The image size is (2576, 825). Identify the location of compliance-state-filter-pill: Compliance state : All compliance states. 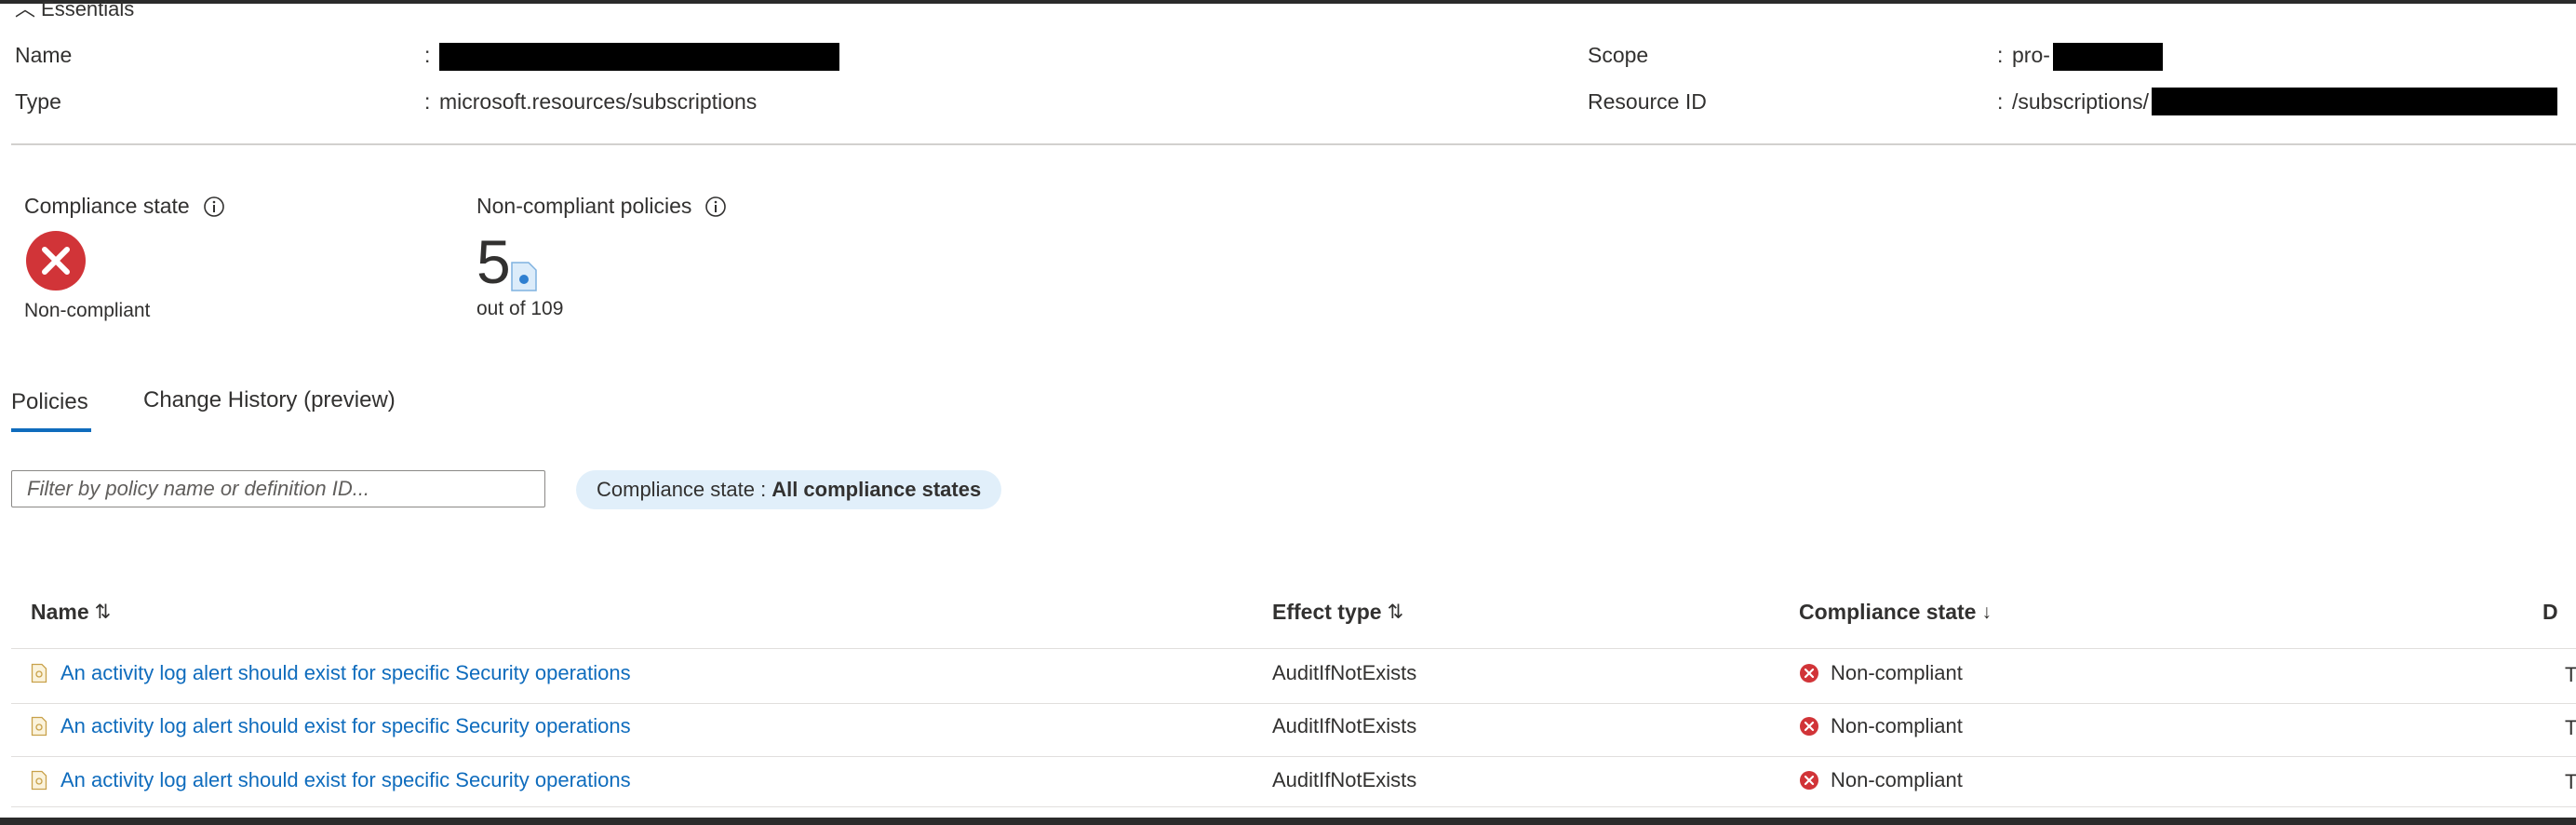
(789, 490).